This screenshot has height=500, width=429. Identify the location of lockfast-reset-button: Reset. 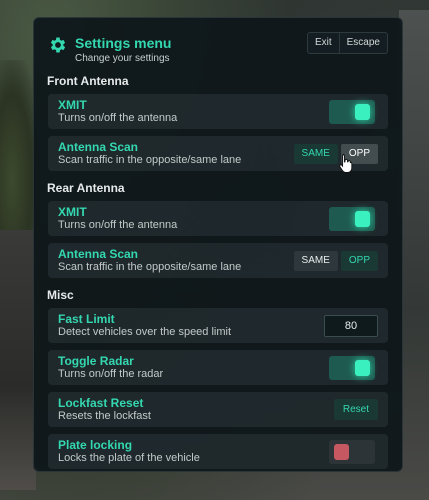
(355, 409).